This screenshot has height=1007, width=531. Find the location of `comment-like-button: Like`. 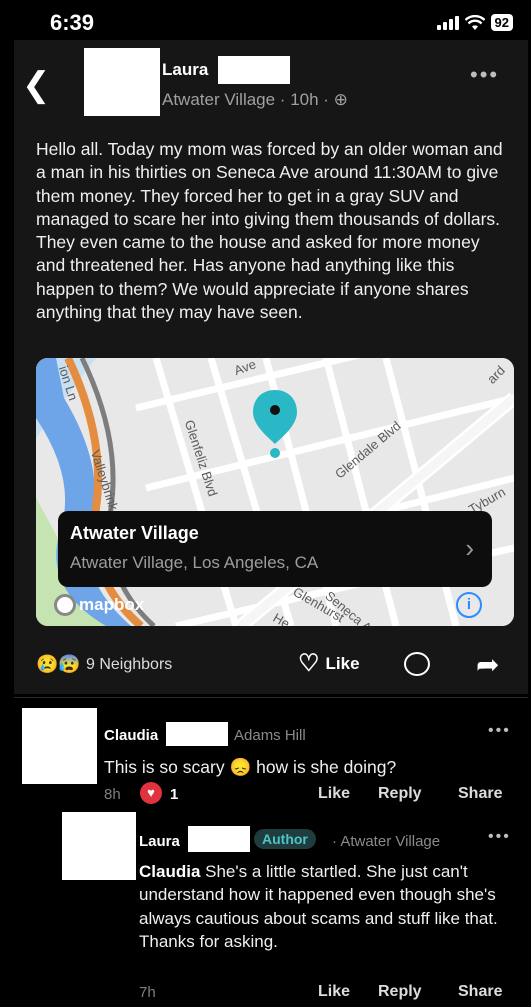

comment-like-button: Like is located at coordinates (334, 794).